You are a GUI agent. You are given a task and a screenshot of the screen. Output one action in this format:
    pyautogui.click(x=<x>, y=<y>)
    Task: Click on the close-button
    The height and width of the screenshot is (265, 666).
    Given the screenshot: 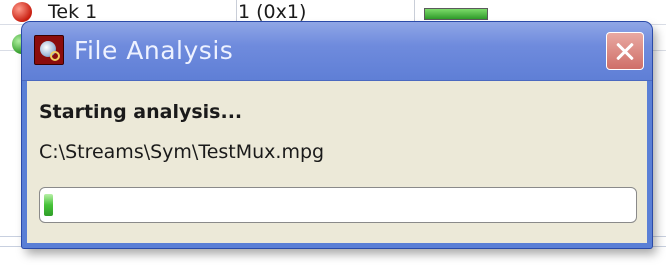 What is the action you would take?
    pyautogui.click(x=625, y=51)
    